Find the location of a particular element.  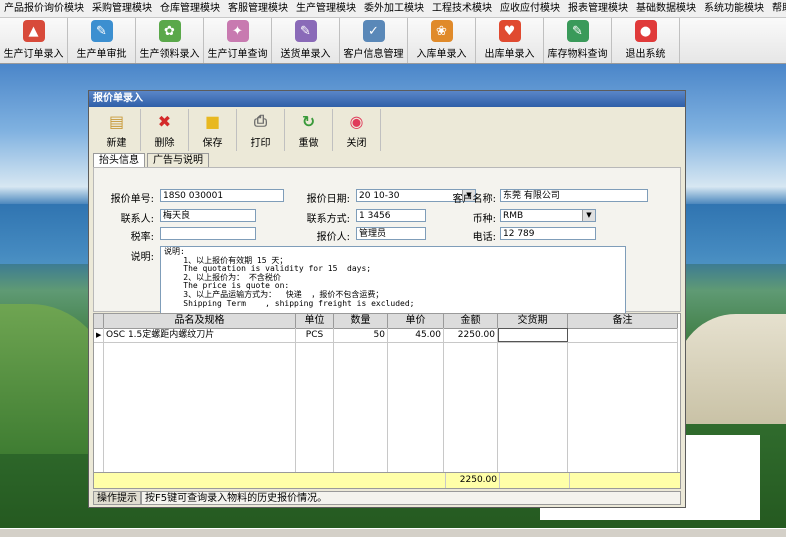

cell-unit: PCS is located at coordinates (315, 335).